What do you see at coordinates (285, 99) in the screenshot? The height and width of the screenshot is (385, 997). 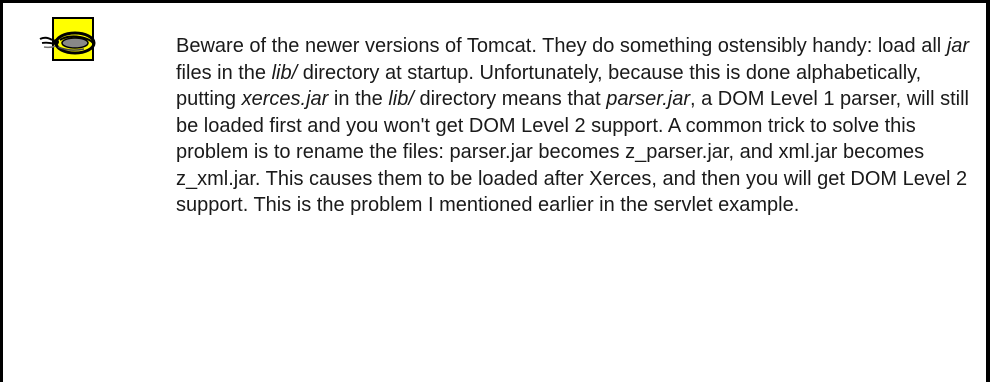 I see `italic-term: xerces.jar` at bounding box center [285, 99].